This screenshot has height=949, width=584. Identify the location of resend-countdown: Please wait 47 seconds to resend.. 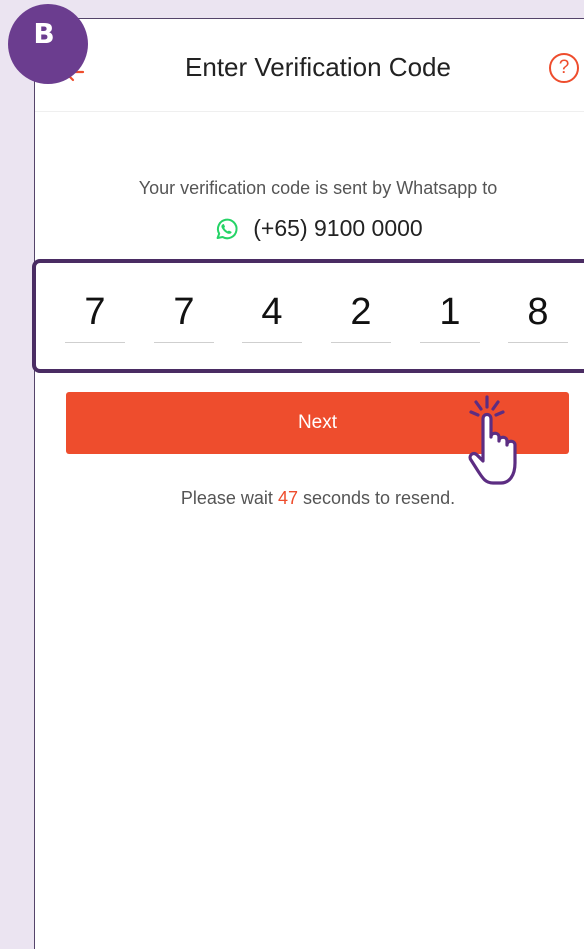
(309, 498).